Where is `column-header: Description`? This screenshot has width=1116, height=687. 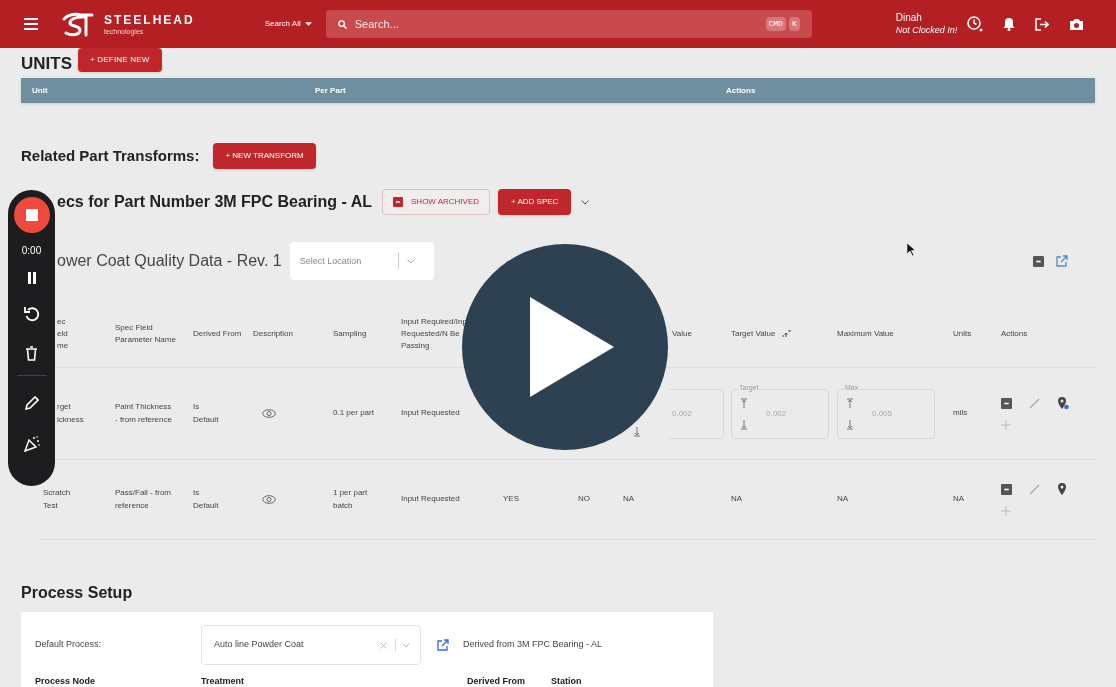
column-header: Description is located at coordinates (273, 333).